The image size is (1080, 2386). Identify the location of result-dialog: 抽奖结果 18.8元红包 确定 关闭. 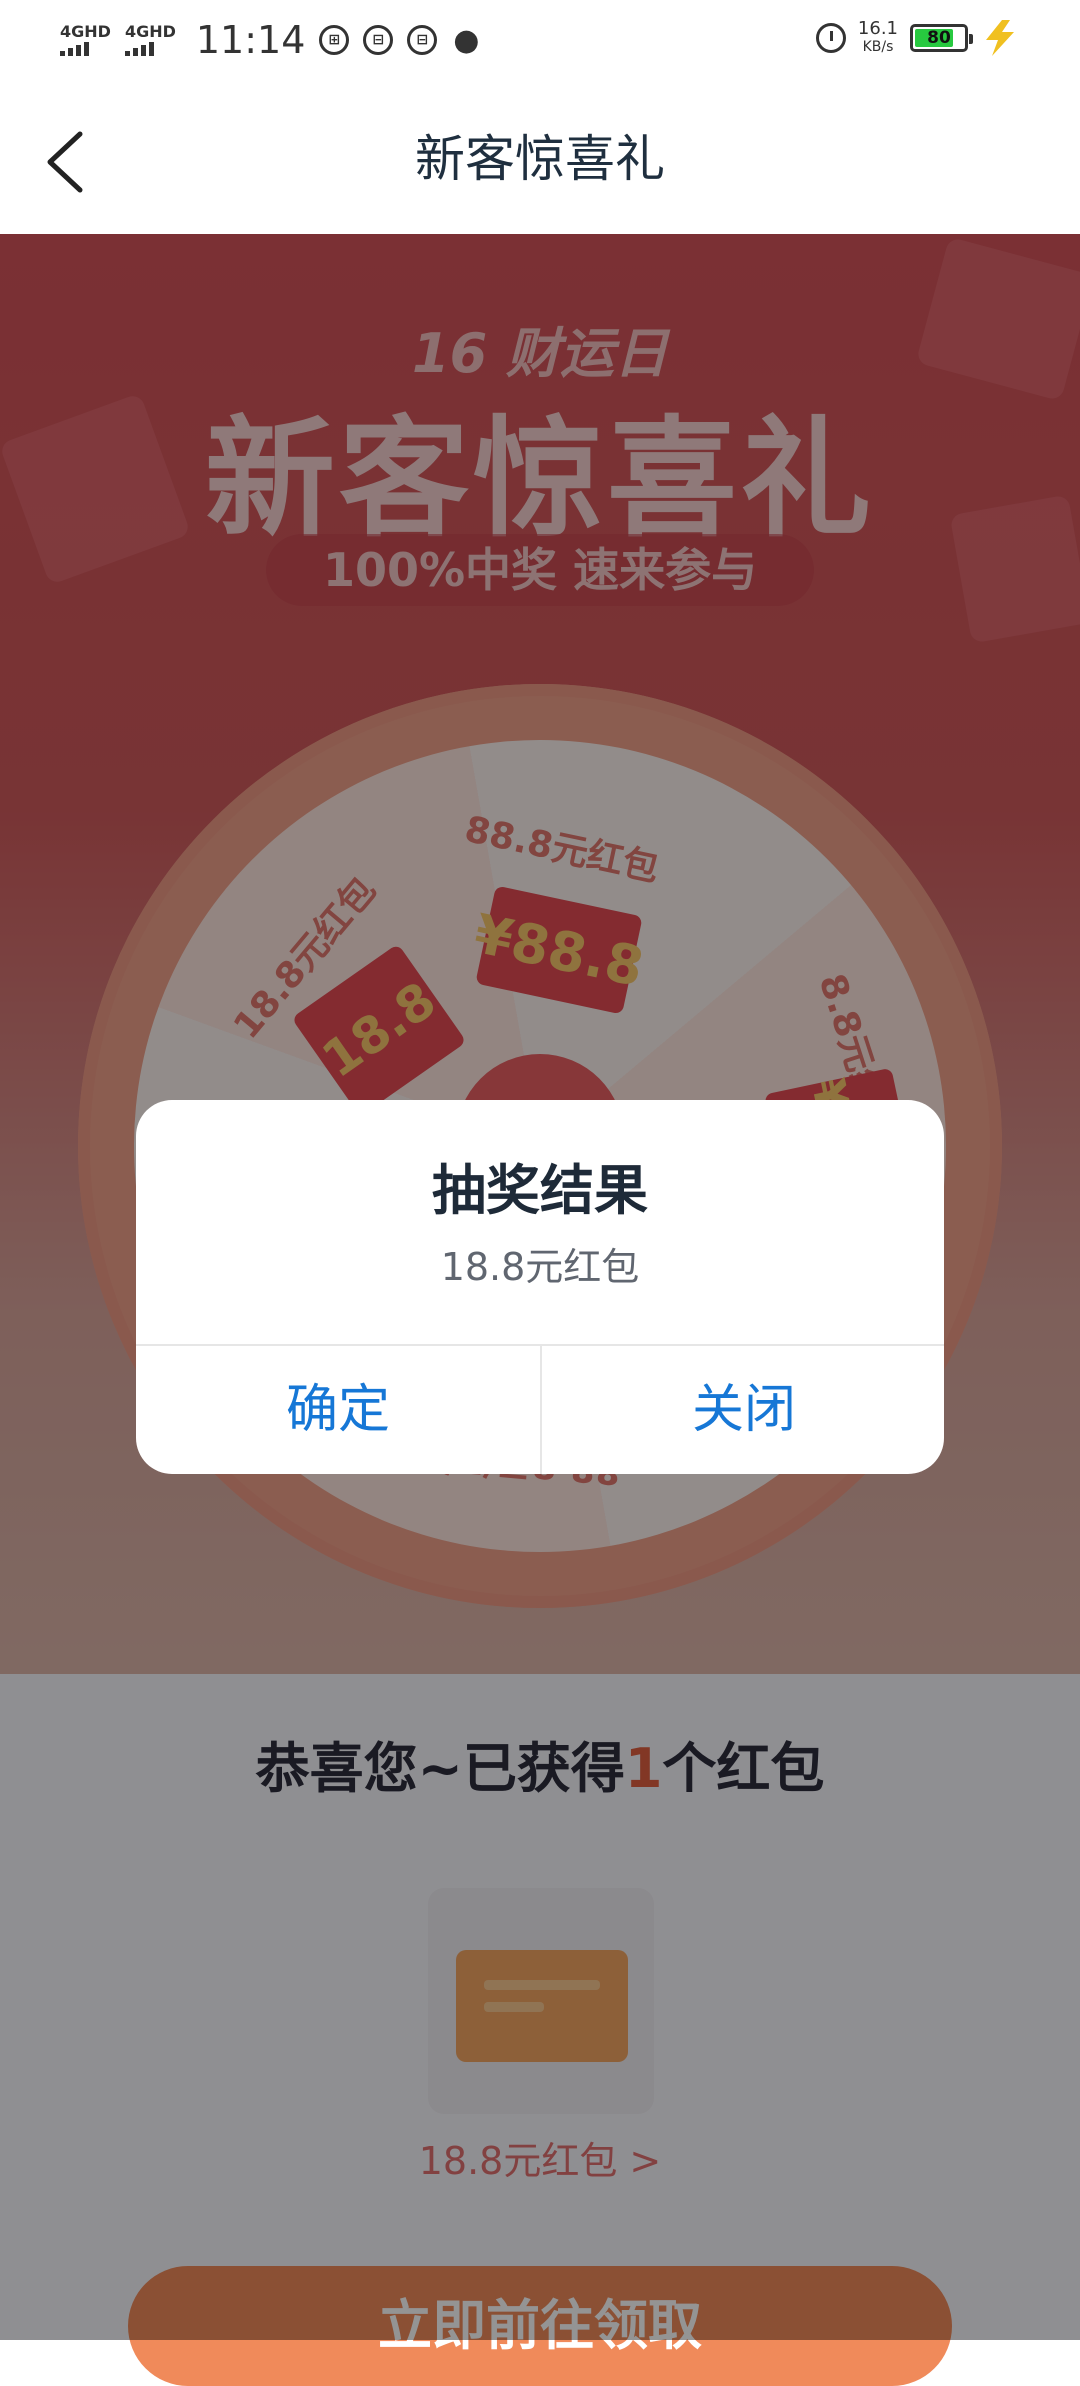
(540, 1287).